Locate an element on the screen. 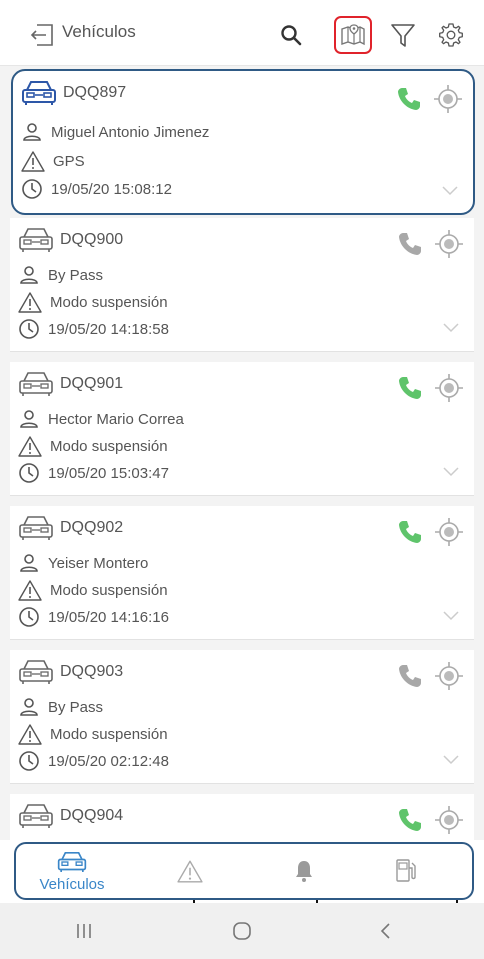  recent-apps-icon is located at coordinates (84, 931).